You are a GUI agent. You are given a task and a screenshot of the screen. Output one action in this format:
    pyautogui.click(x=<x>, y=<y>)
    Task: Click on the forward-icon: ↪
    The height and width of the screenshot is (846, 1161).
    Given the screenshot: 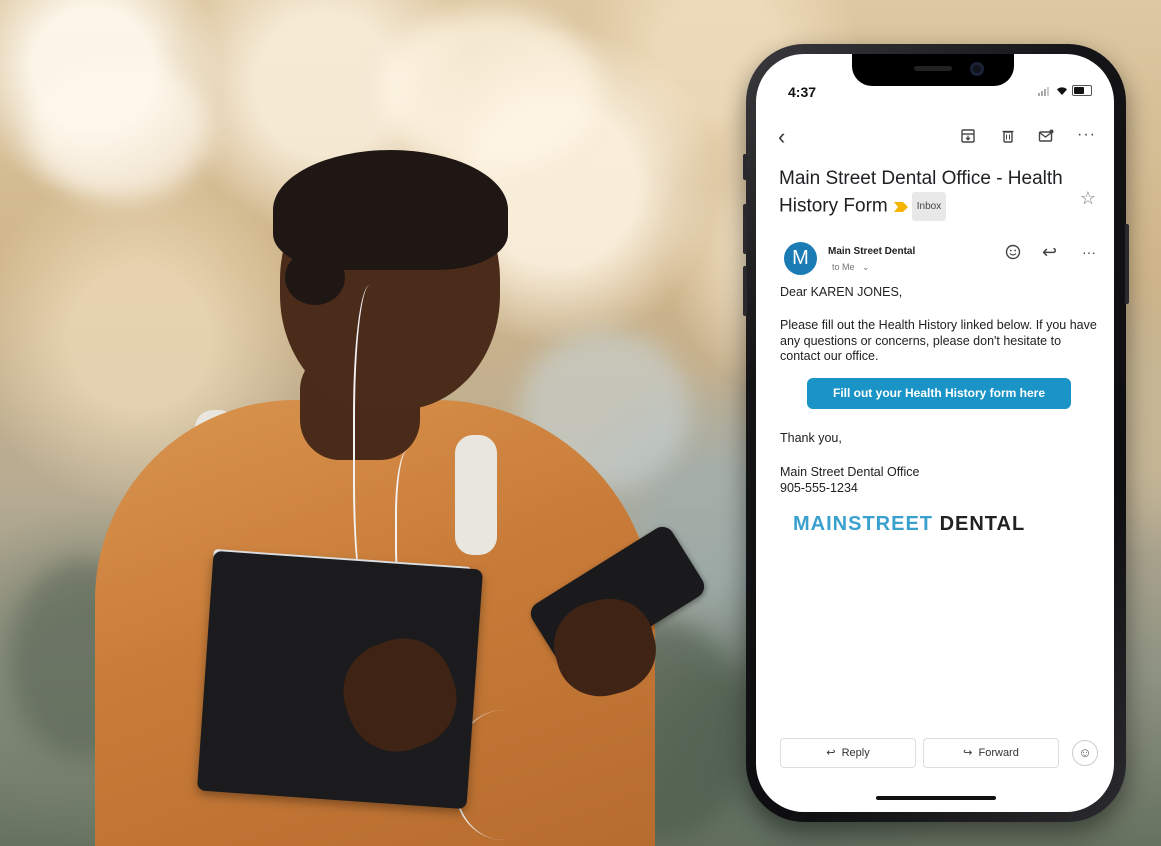 What is the action you would take?
    pyautogui.click(x=968, y=753)
    